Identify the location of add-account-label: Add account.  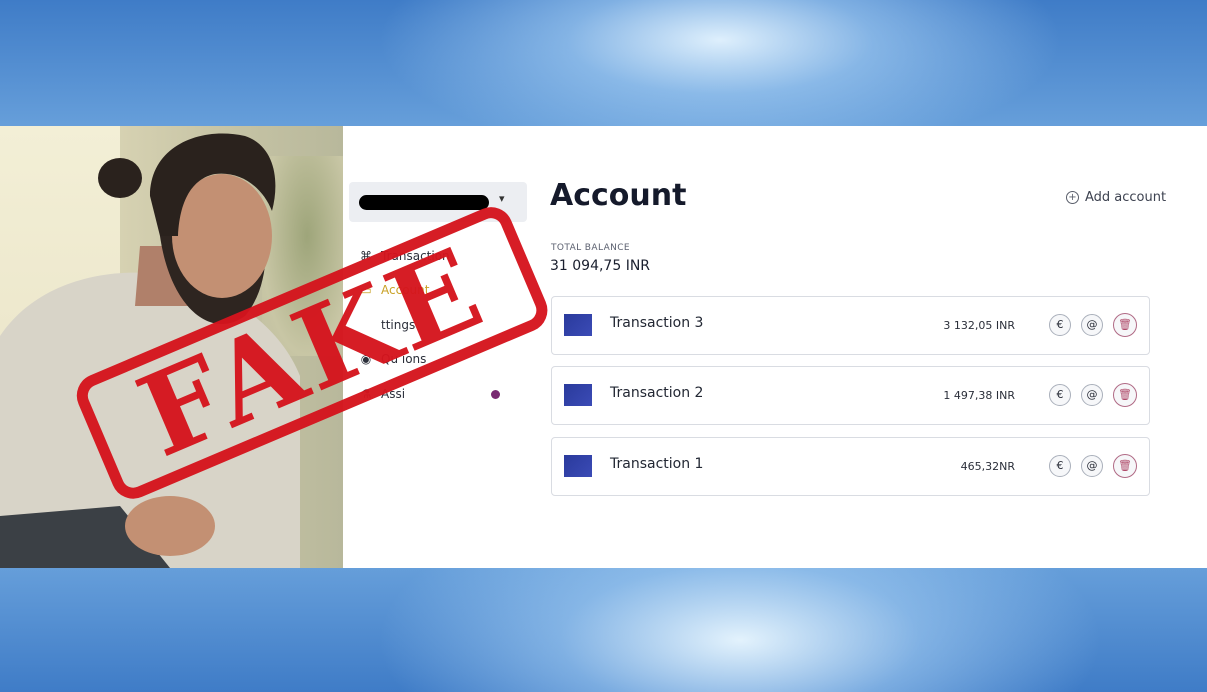
(1126, 197).